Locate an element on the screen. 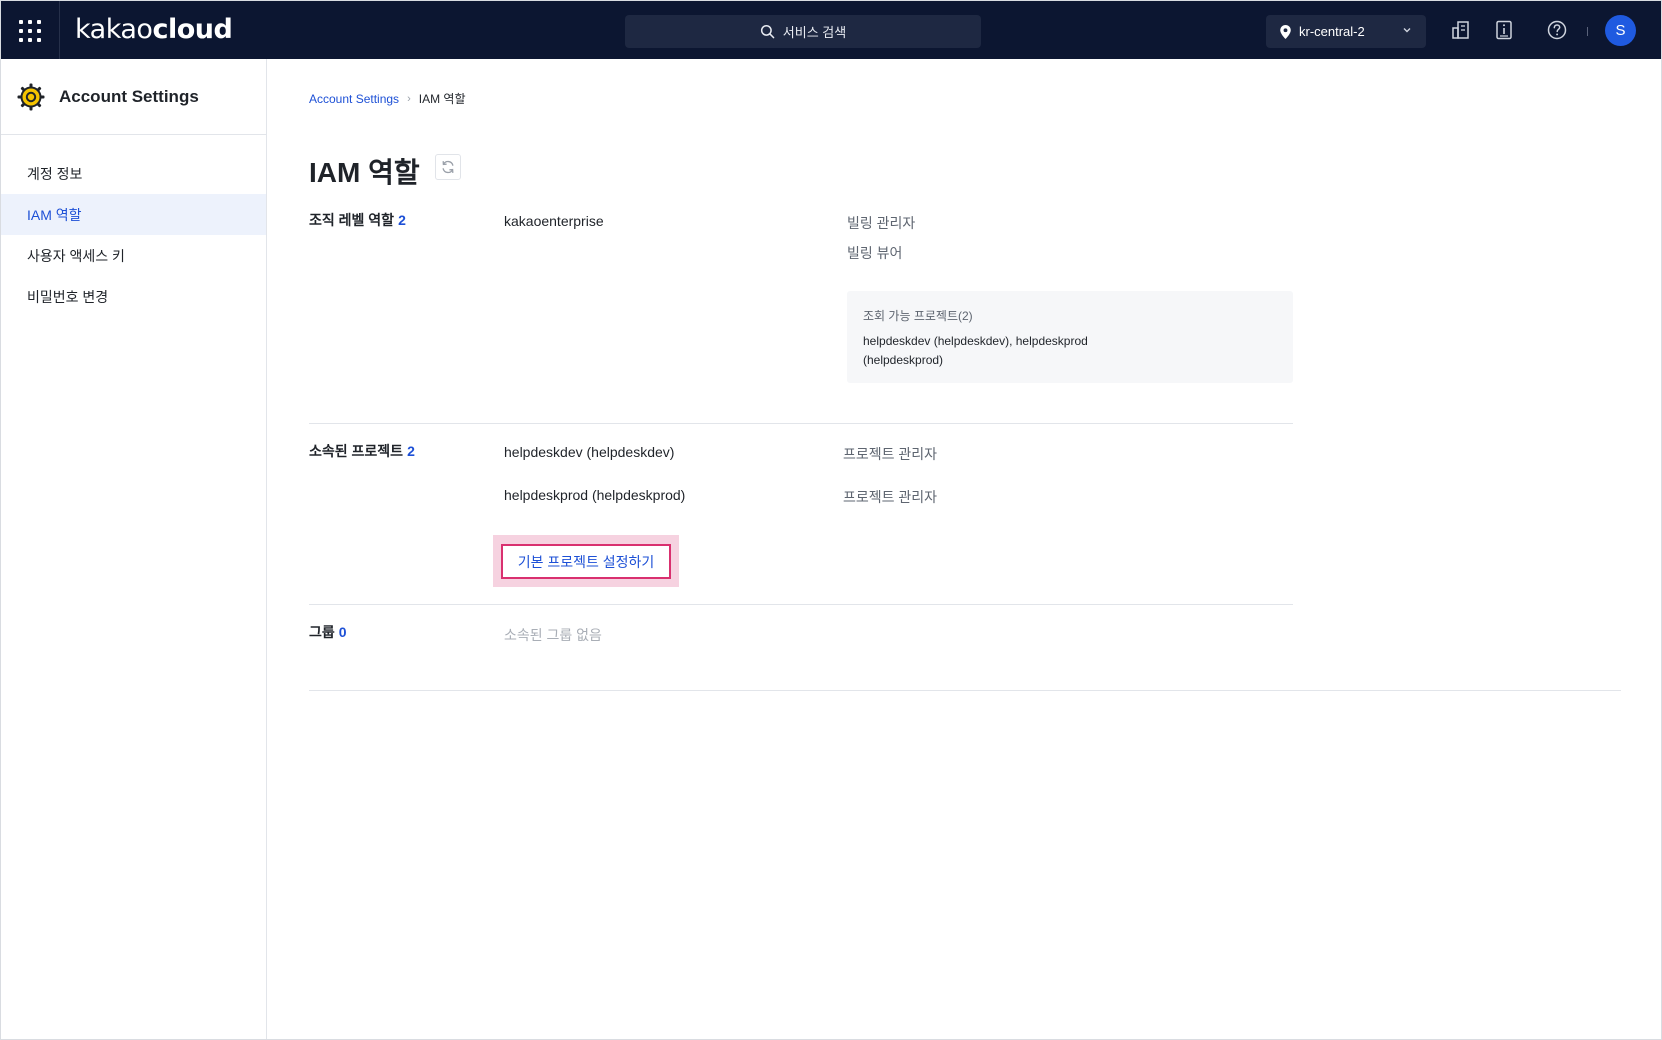  topbar-divider is located at coordinates (59, 30).